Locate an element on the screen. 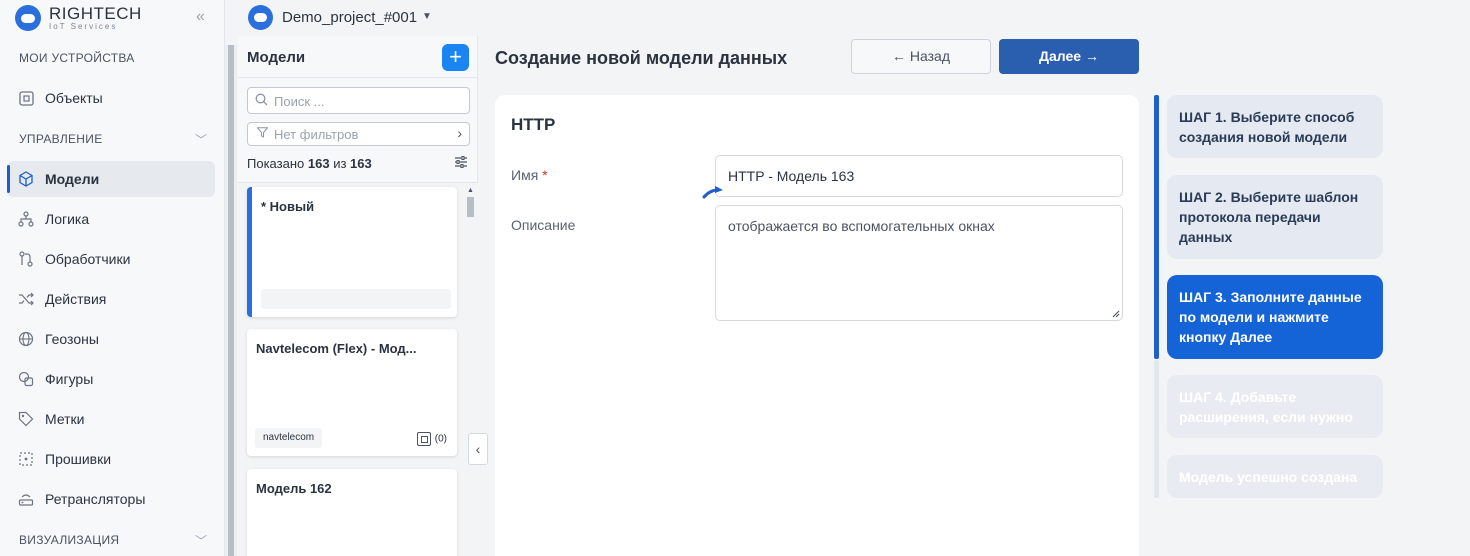  steps-progress-line is located at coordinates (1156, 227).